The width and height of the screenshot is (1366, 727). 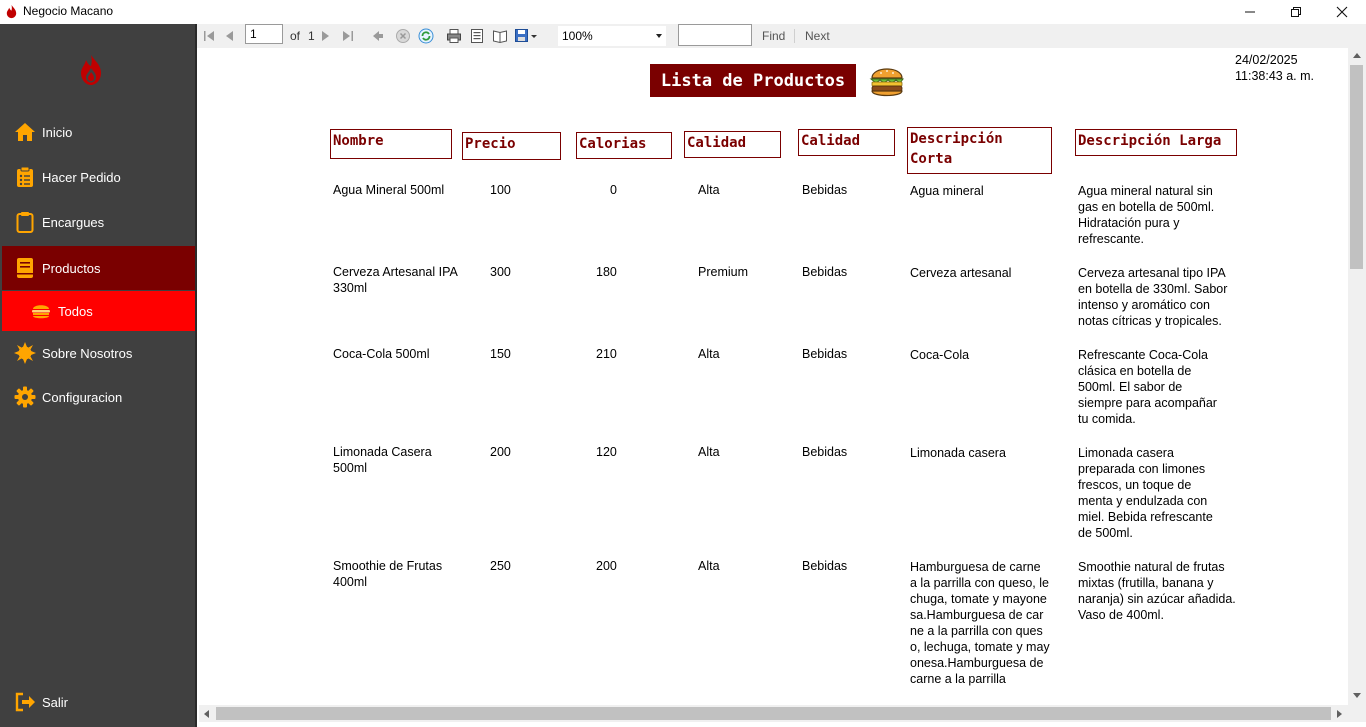 I want to click on sidebar-item-label: Sobre Nosotros, so click(x=87, y=353).